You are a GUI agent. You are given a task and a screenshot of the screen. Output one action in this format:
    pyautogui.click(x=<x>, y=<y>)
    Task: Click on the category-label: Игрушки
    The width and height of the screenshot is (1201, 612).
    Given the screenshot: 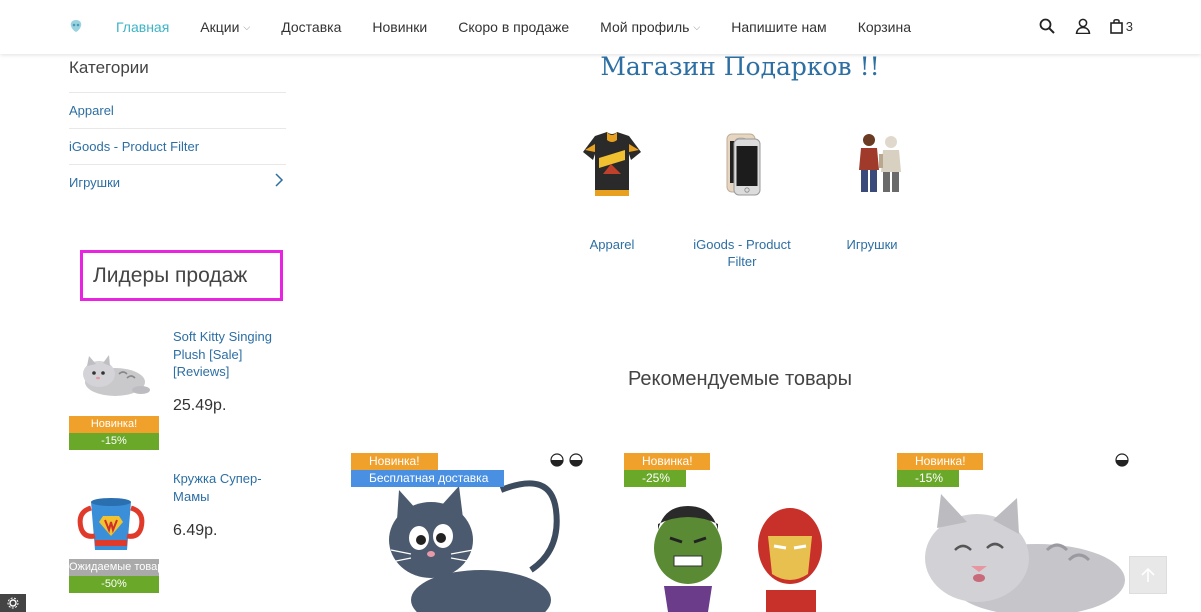 What is the action you would take?
    pyautogui.click(x=95, y=182)
    